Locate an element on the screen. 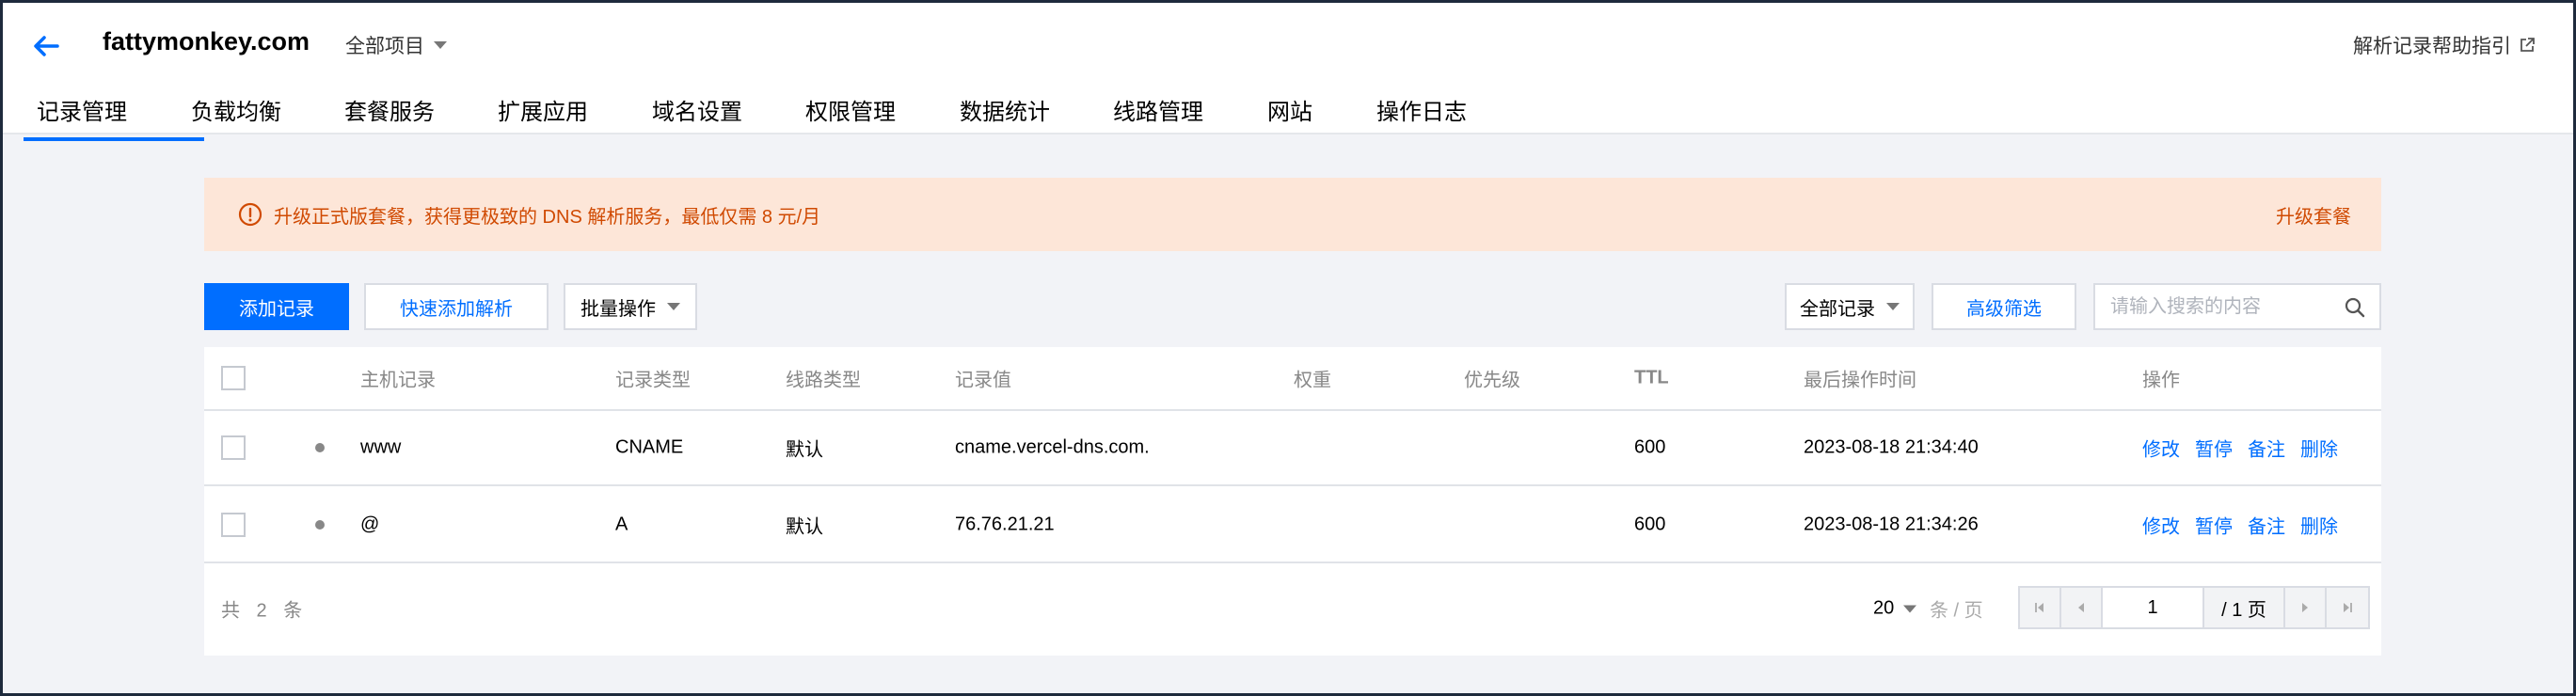 The height and width of the screenshot is (696, 2576). upgrade-banner: 升级正式版套餐，获得更极致的 DNS 解析服务，最低仅需 8 元/月 升级套餐 is located at coordinates (1292, 215).